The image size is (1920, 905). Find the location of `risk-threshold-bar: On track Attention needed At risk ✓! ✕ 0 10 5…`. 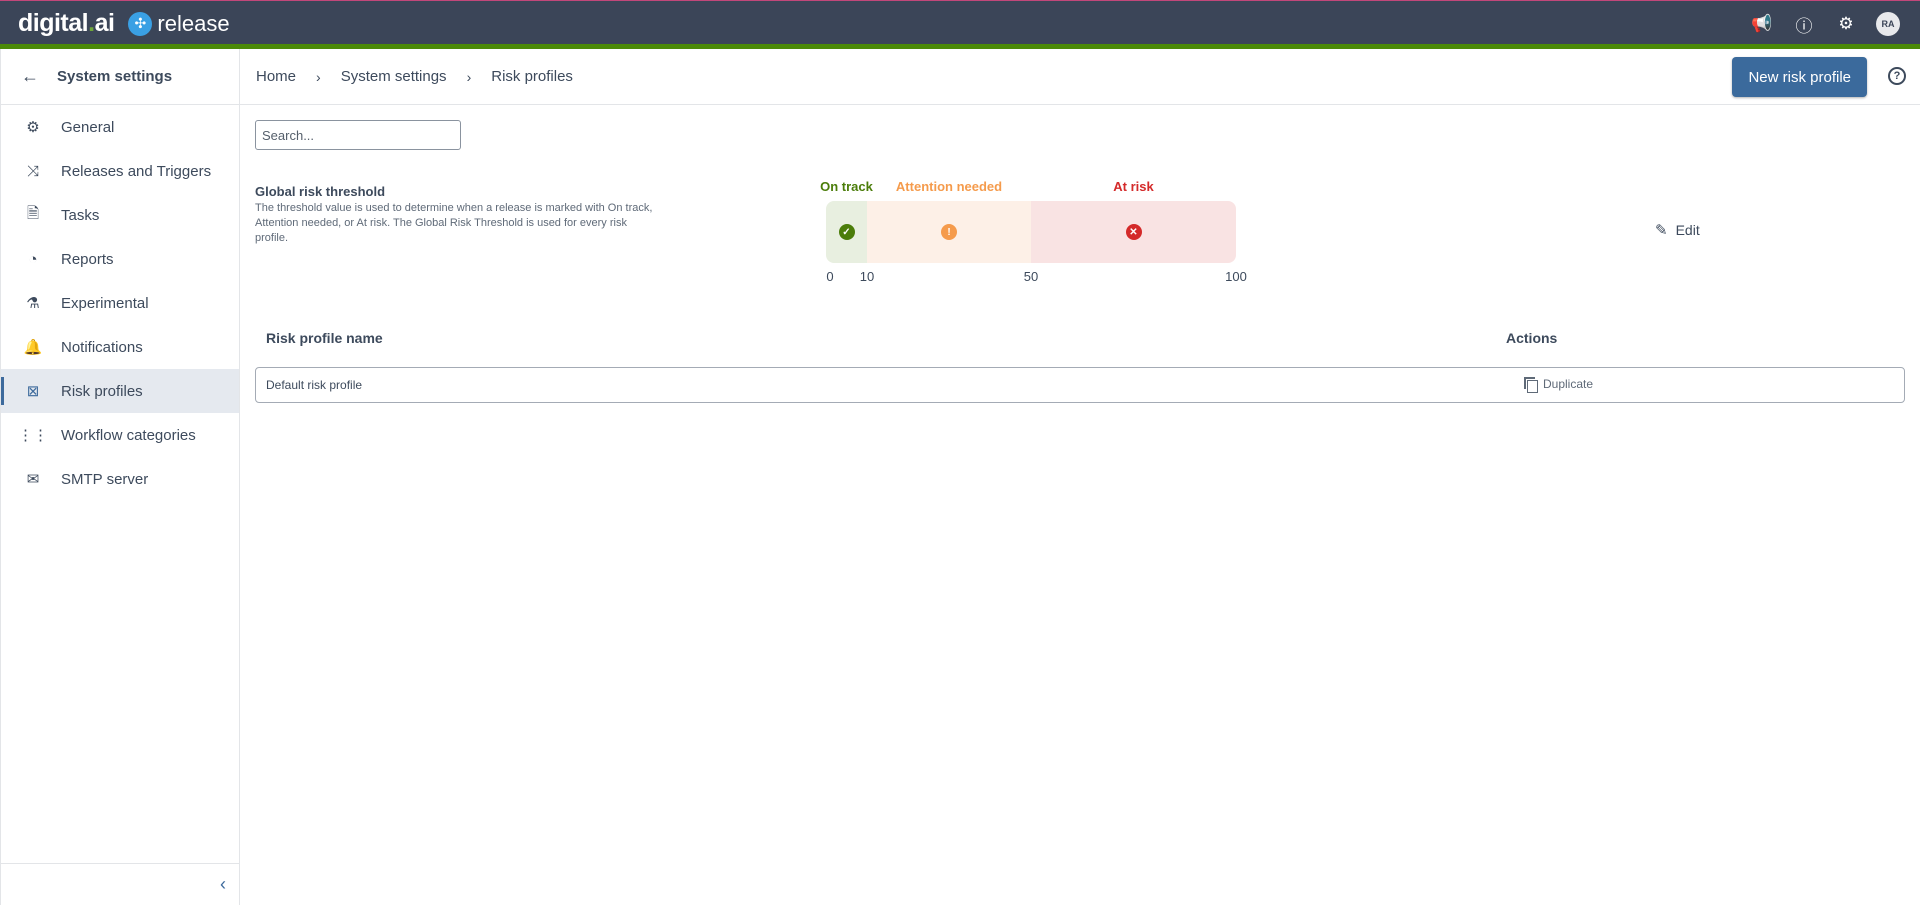

risk-threshold-bar: On track Attention needed At risk ✓! ✕ 0 10 5… is located at coordinates (1033, 234).